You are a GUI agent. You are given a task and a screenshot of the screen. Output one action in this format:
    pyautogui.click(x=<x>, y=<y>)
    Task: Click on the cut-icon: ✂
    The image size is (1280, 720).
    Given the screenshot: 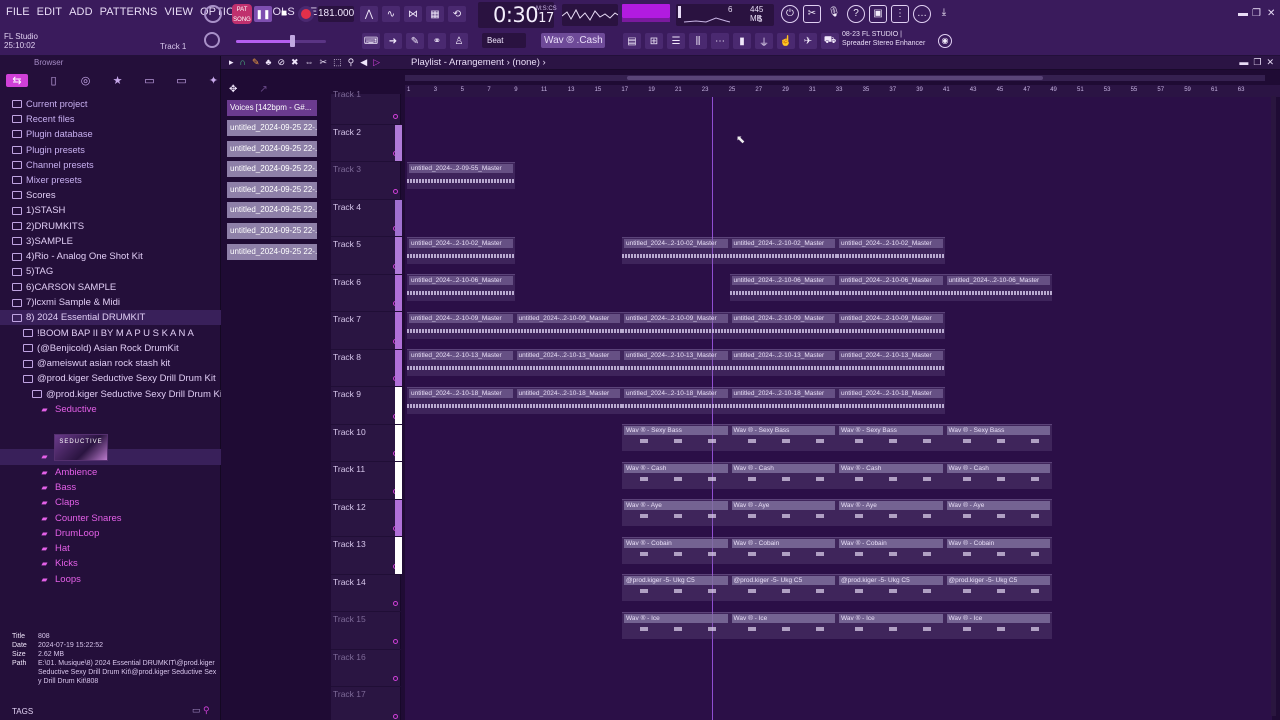 What is the action you would take?
    pyautogui.click(x=812, y=14)
    